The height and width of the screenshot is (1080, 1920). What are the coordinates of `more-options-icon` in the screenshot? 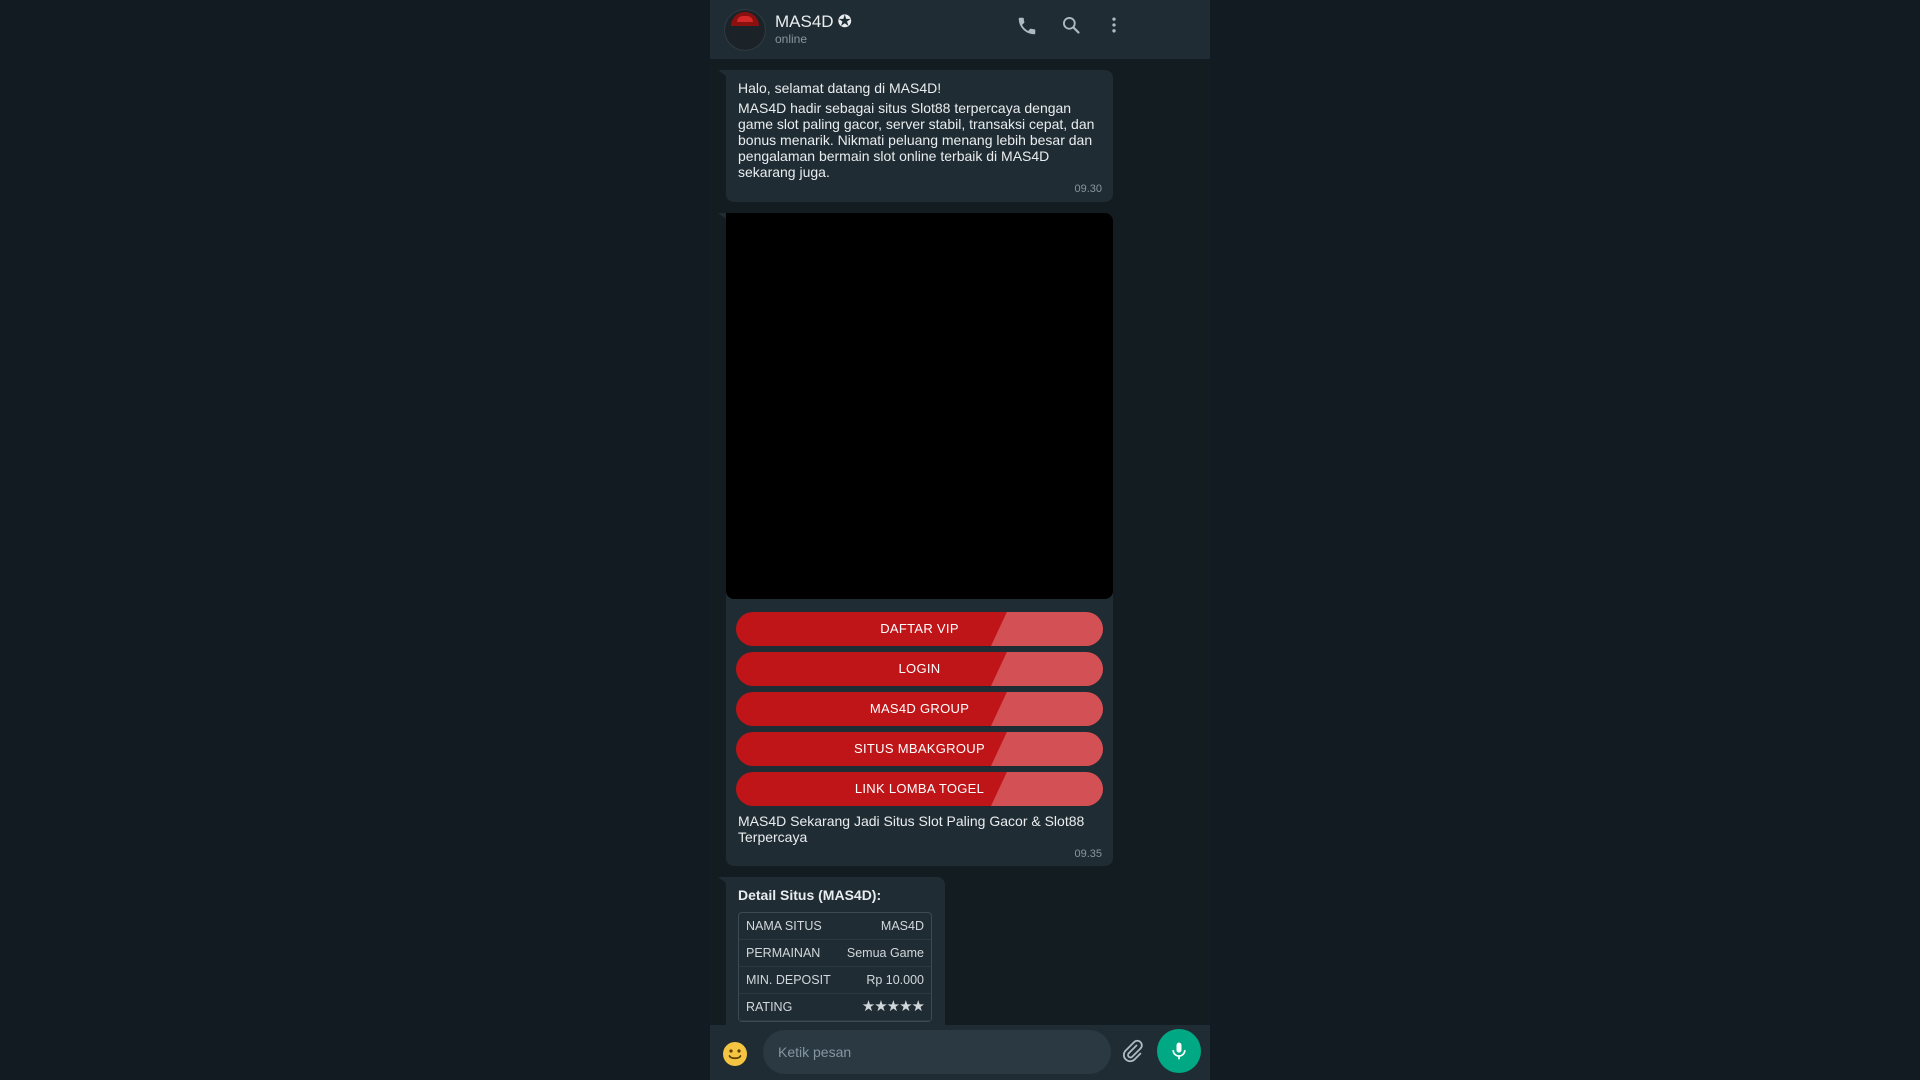 It's located at (1114, 29).